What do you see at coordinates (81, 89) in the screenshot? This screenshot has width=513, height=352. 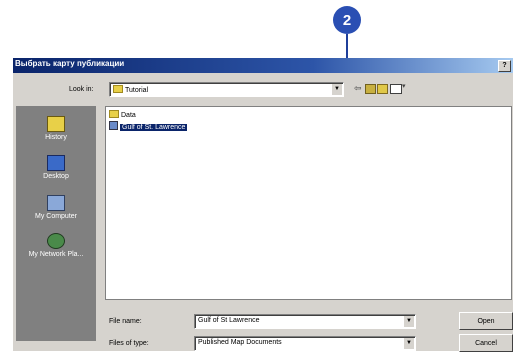 I see `look-in-label: Look in:` at bounding box center [81, 89].